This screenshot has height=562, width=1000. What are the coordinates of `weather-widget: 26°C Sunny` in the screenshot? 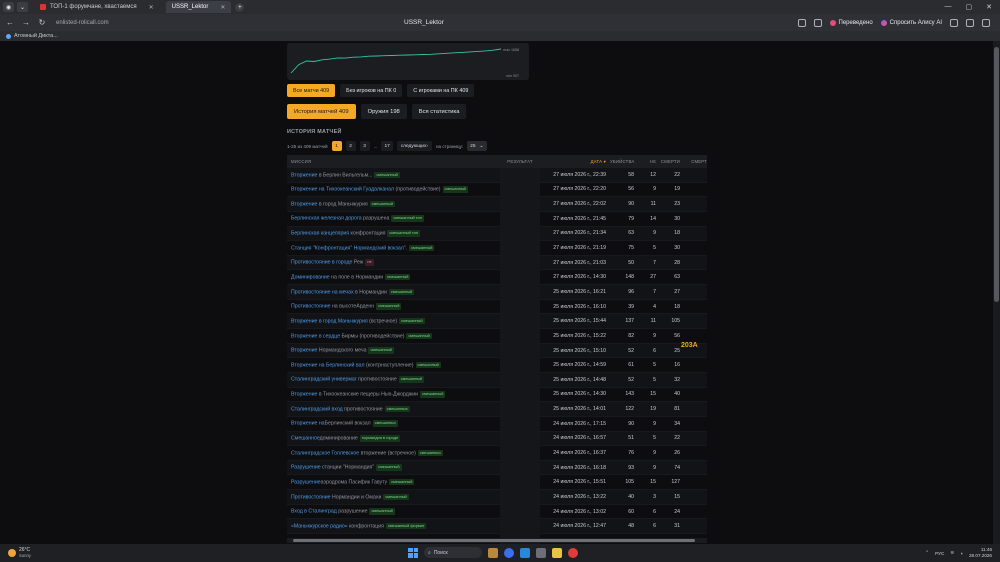 It's located at (19, 552).